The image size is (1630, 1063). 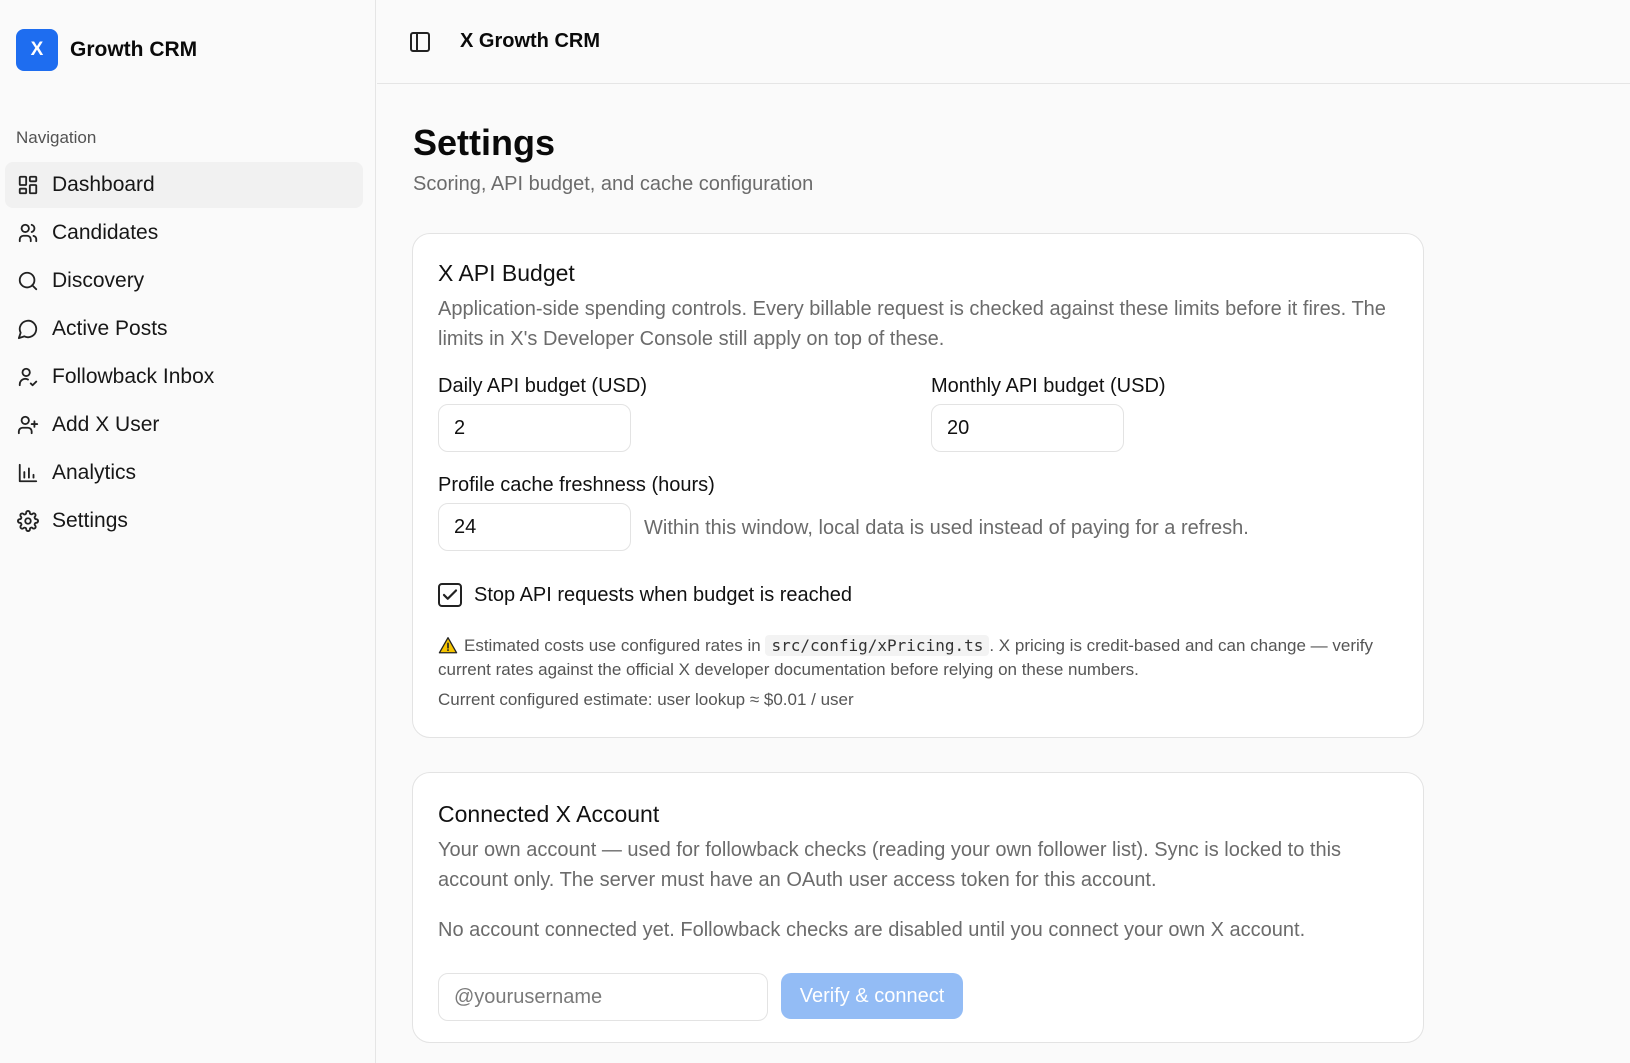 I want to click on stop-requests-label: Stop API requests when budget is reached, so click(x=663, y=595).